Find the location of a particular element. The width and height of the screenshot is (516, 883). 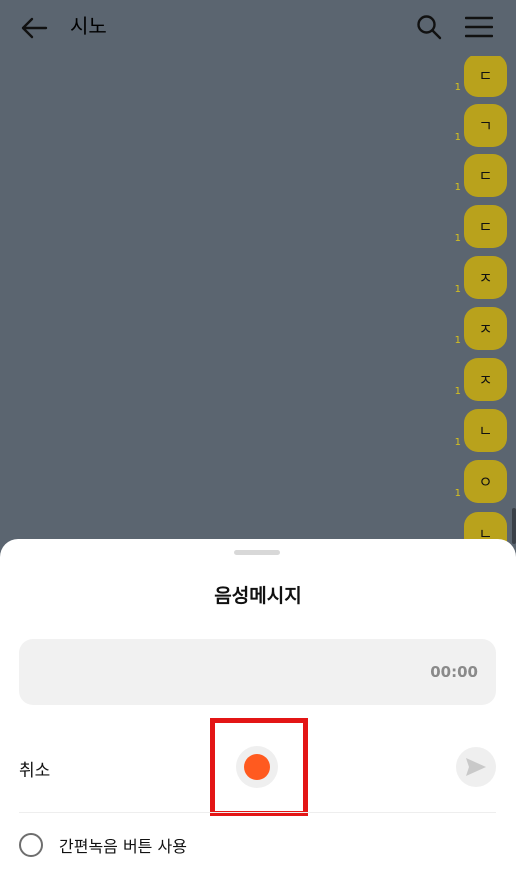

sheet-title: 음성메시지 is located at coordinates (258, 596).